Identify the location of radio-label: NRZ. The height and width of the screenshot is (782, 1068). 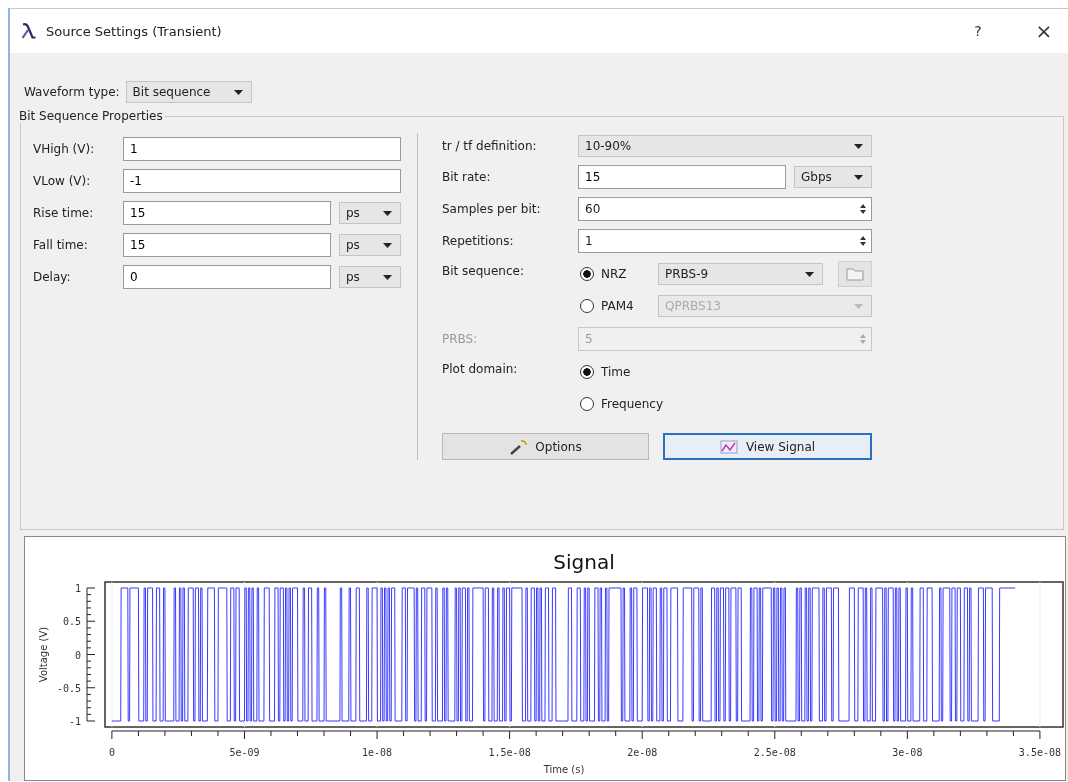
(624, 274).